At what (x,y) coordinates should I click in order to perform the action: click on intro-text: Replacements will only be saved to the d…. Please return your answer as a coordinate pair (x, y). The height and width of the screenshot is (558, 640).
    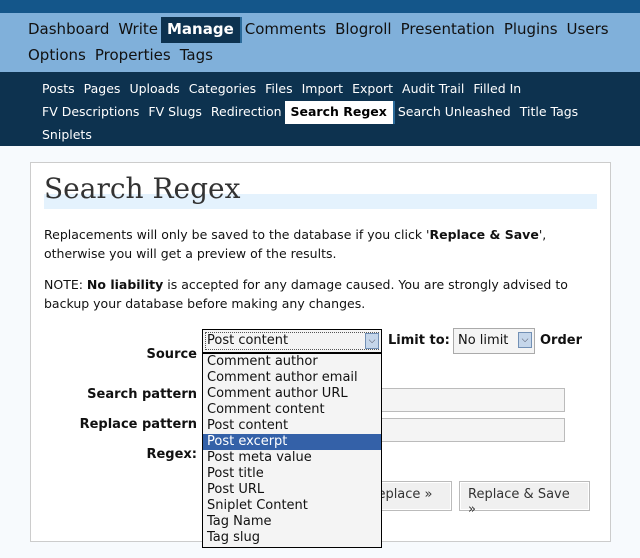
    Looking at the image, I should click on (295, 244).